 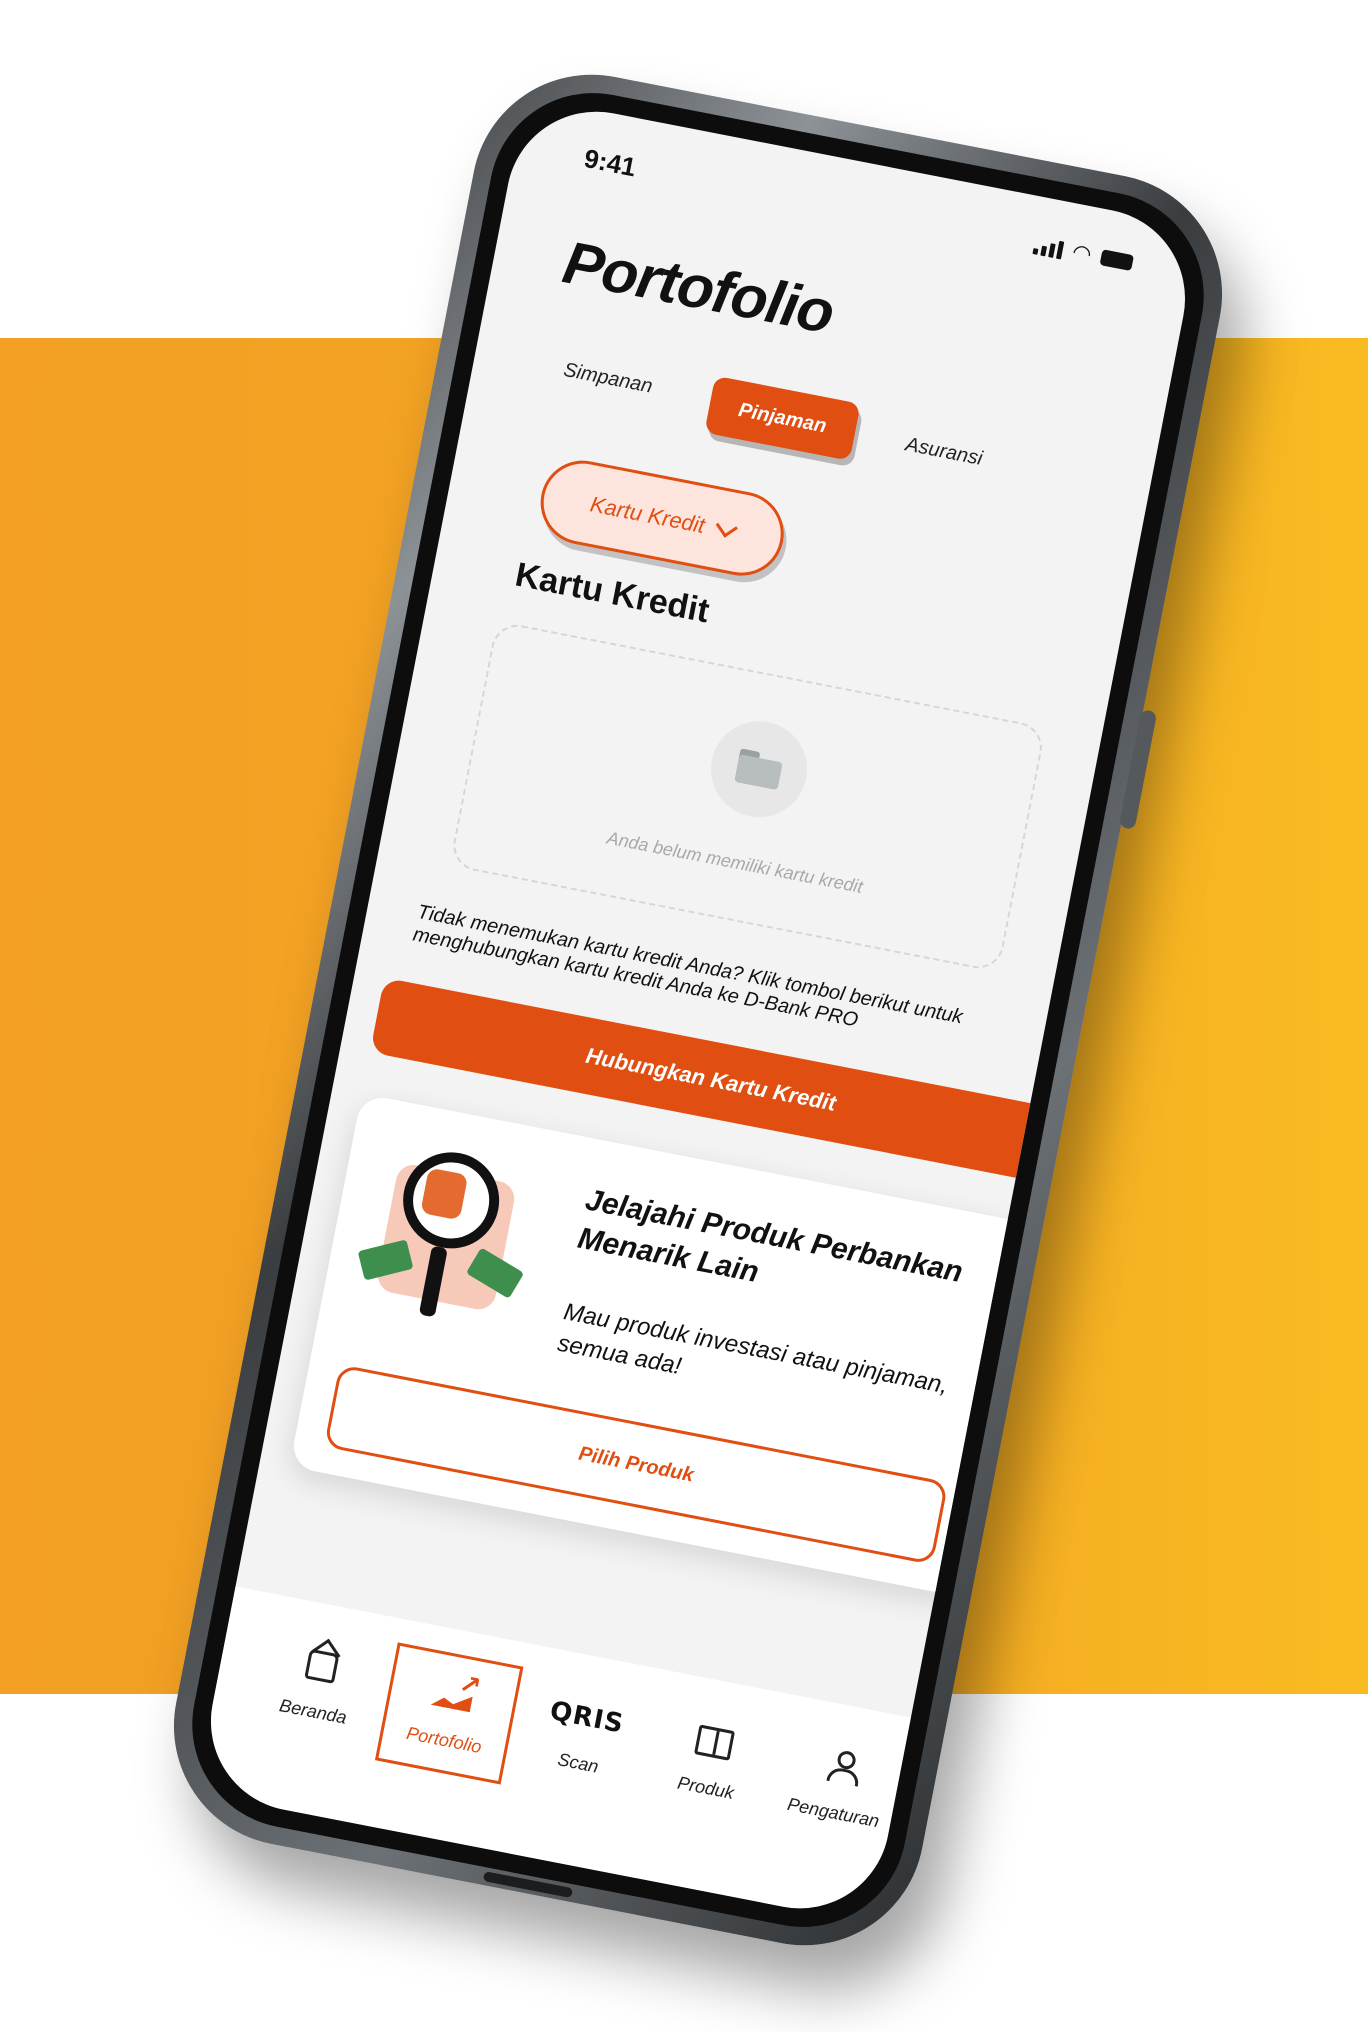 What do you see at coordinates (612, 593) in the screenshot?
I see `section-title: Kartu Kredit` at bounding box center [612, 593].